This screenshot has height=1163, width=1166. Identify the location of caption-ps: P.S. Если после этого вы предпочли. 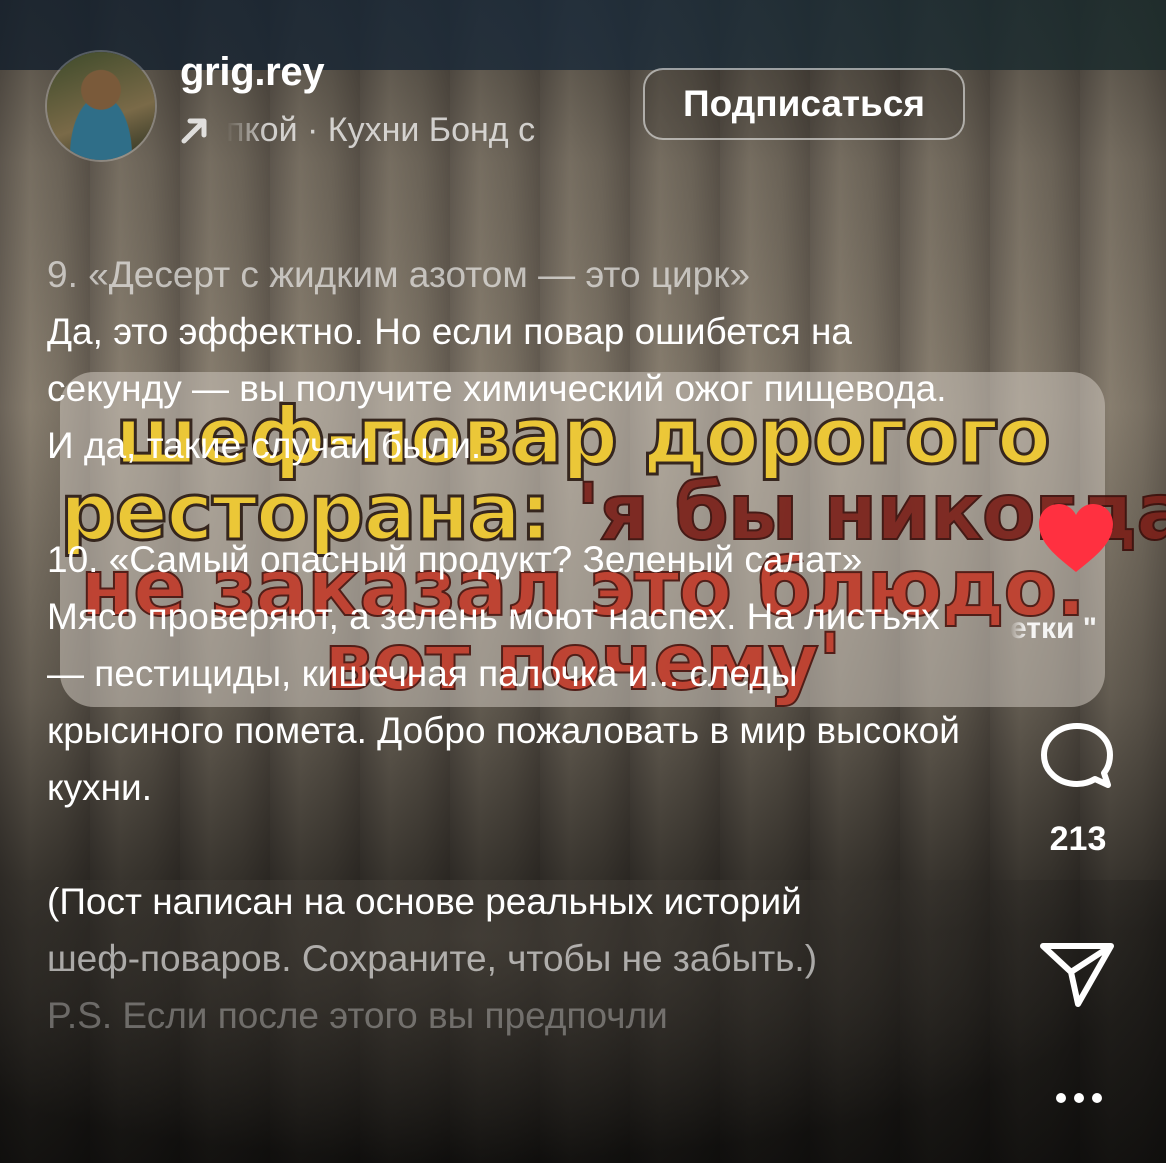
(357, 1015).